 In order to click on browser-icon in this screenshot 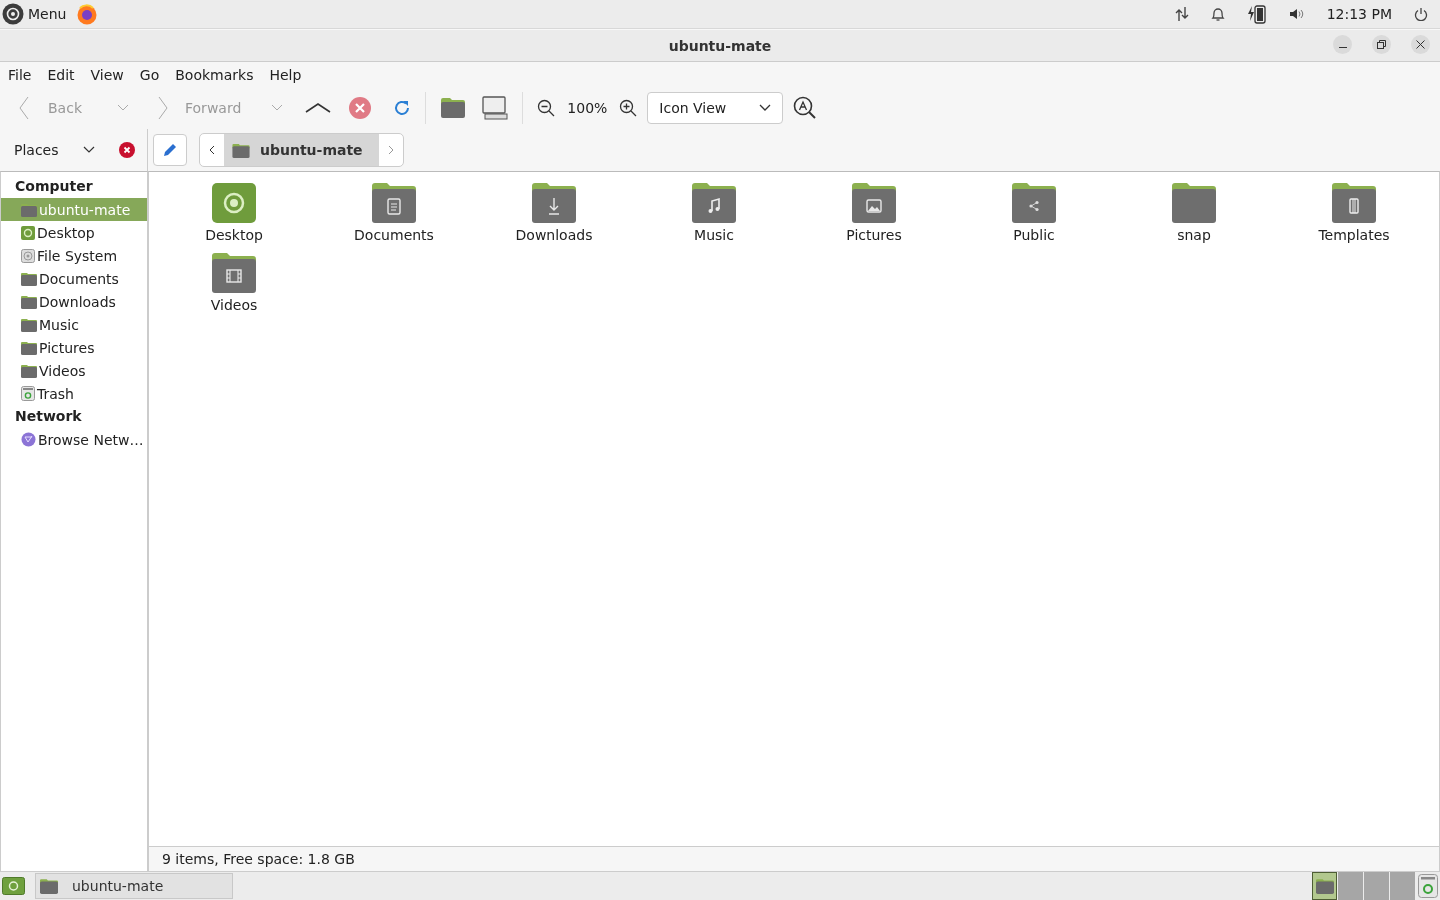, I will do `click(87, 14)`.